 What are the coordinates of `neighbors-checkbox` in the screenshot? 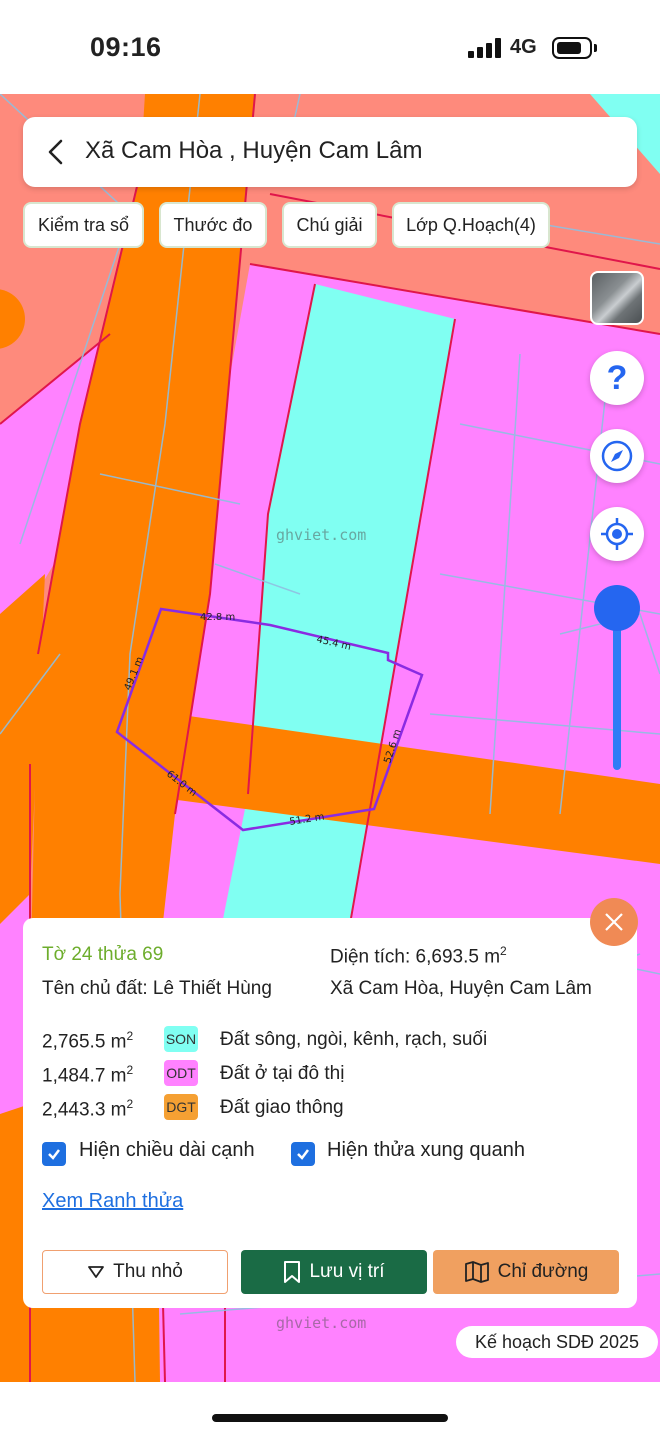 It's located at (303, 1154).